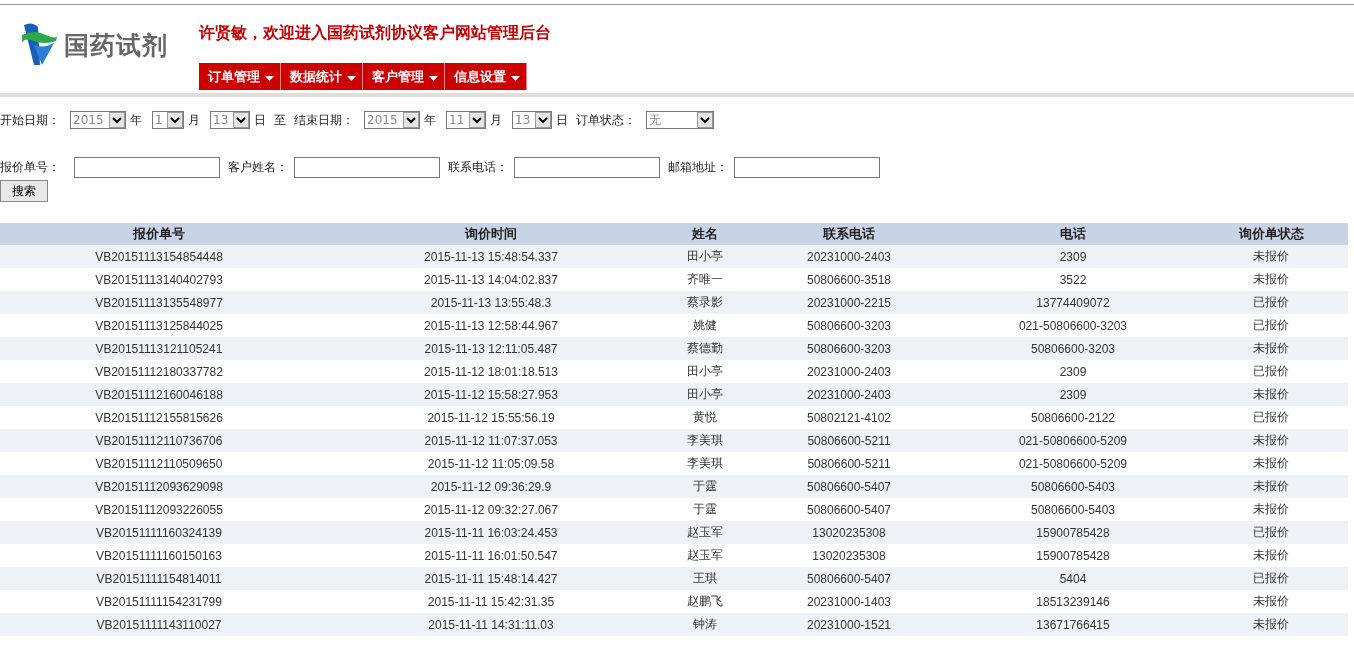  I want to click on table-cell-text: 2015-11-12 11:07:37.053, so click(491, 440).